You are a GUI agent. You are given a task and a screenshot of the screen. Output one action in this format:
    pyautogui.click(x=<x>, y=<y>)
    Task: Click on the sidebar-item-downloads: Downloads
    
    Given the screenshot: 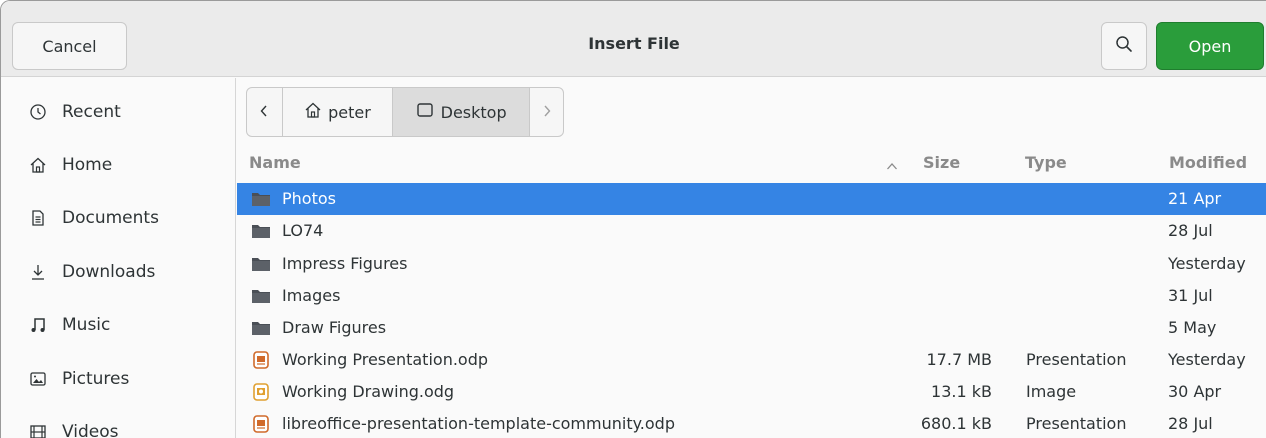 What is the action you would take?
    pyautogui.click(x=118, y=272)
    